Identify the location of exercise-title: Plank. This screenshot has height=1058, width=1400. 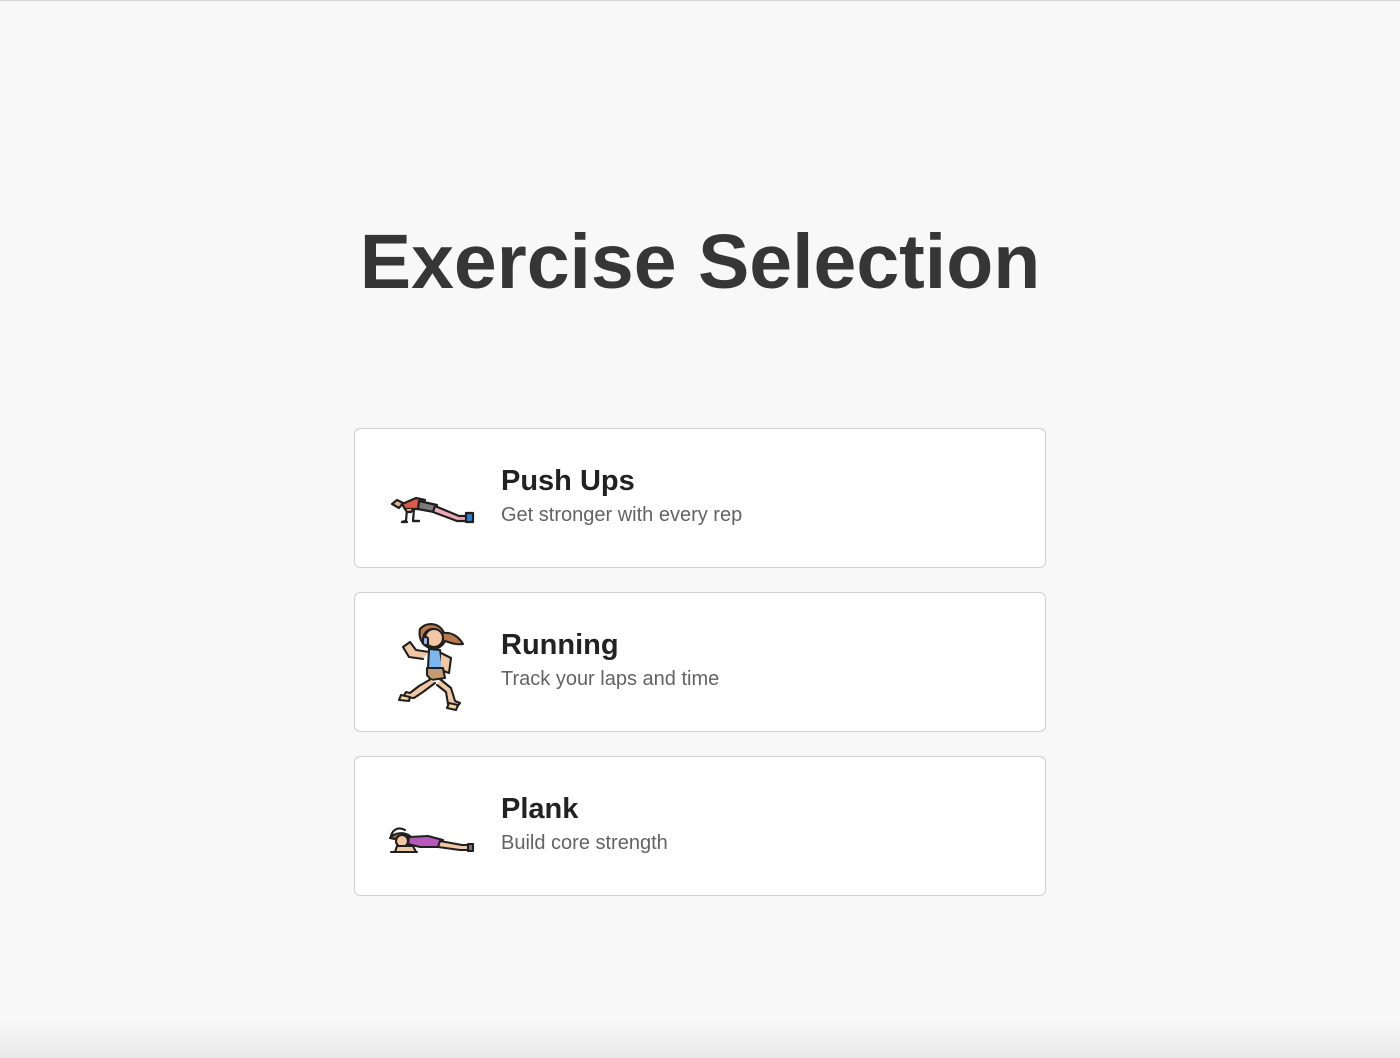
(540, 809).